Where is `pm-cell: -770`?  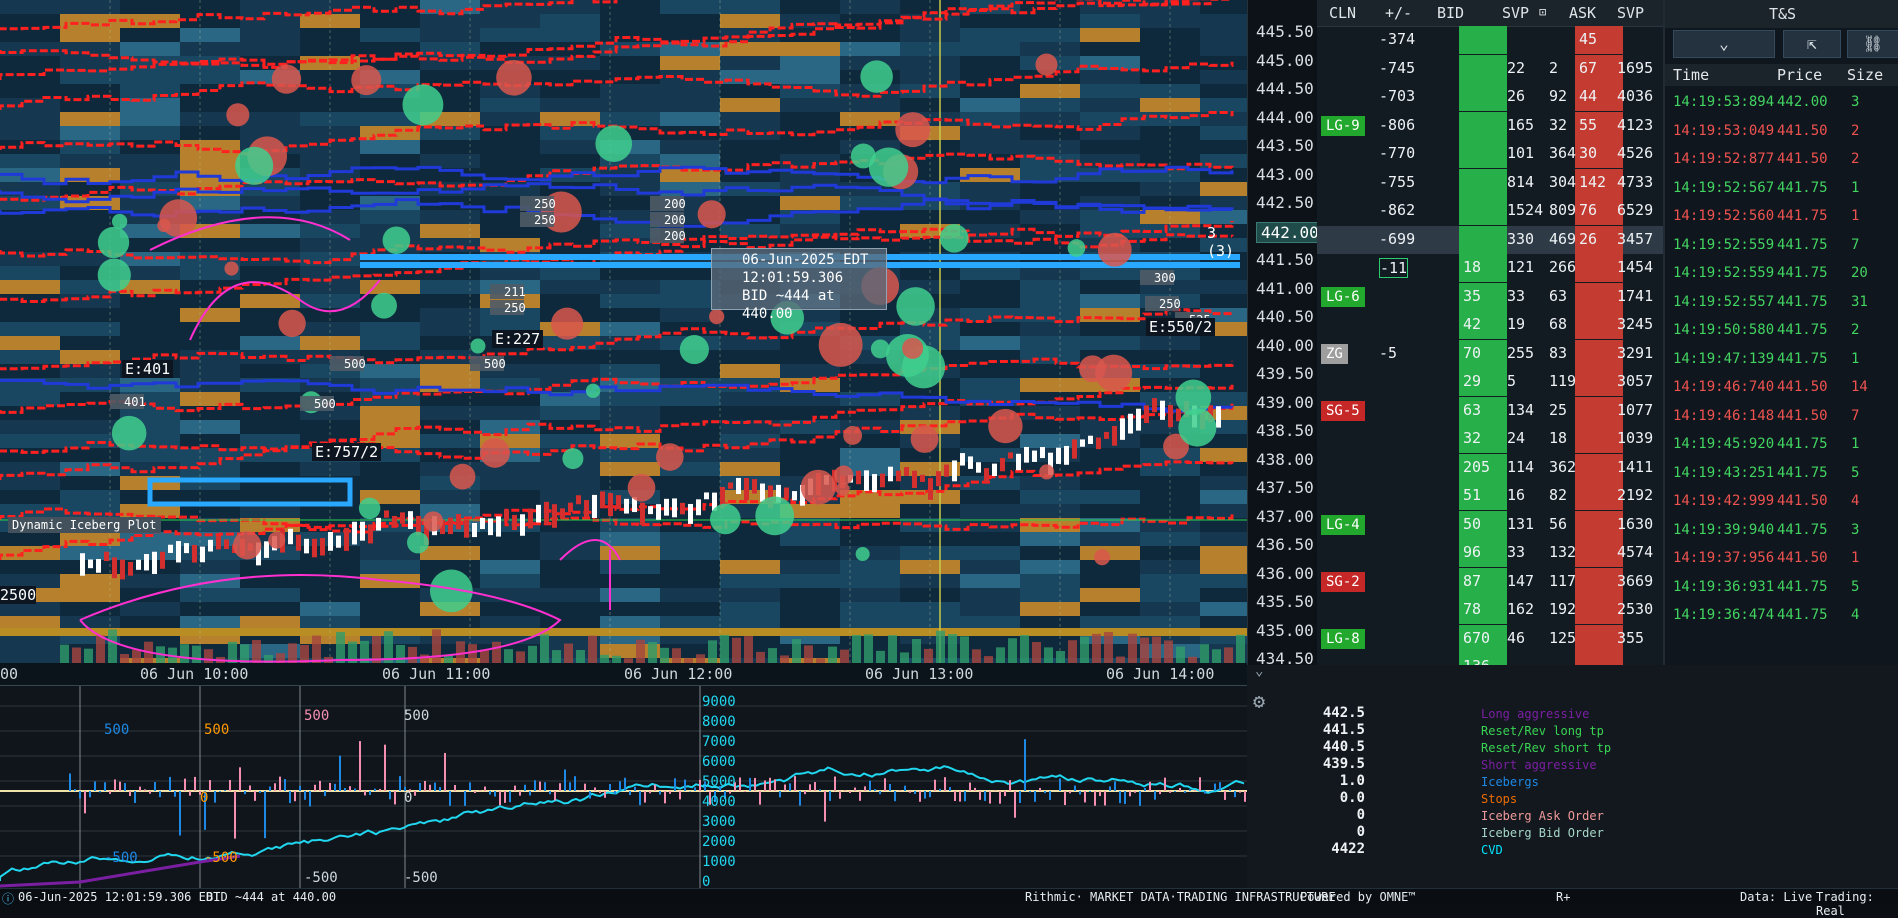 pm-cell: -770 is located at coordinates (1397, 153).